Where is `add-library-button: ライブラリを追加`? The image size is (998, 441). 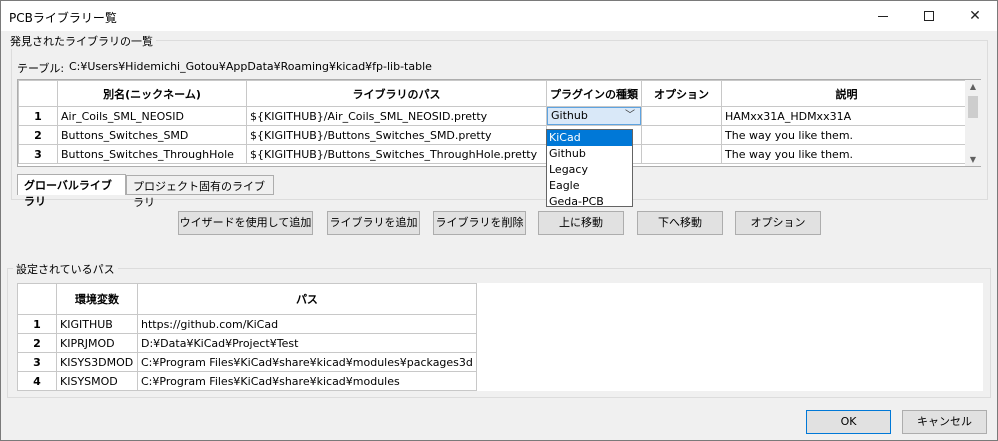 add-library-button: ライブラリを追加 is located at coordinates (373, 223).